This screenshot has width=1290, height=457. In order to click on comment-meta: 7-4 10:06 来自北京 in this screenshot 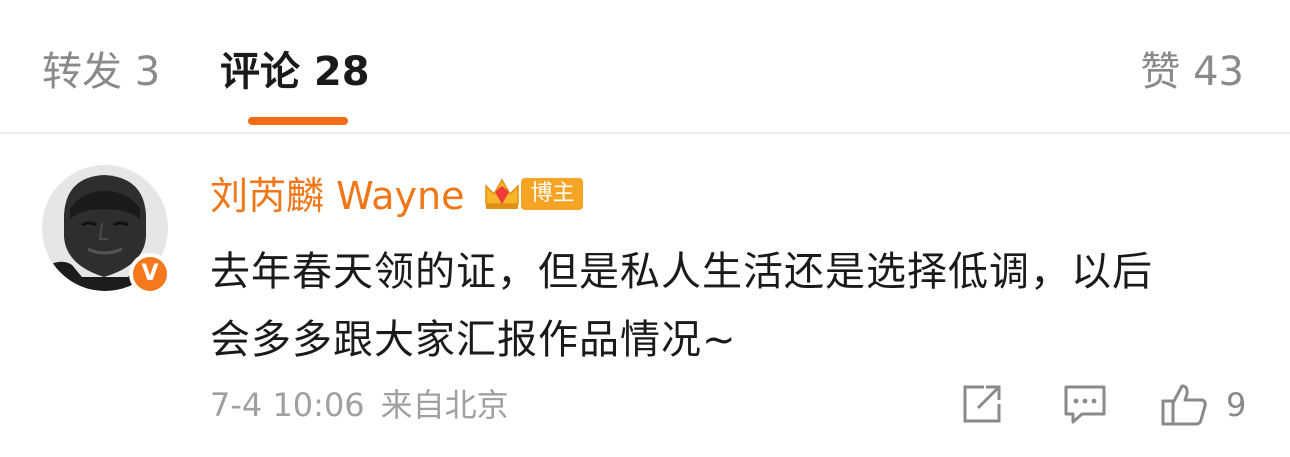, I will do `click(359, 405)`.